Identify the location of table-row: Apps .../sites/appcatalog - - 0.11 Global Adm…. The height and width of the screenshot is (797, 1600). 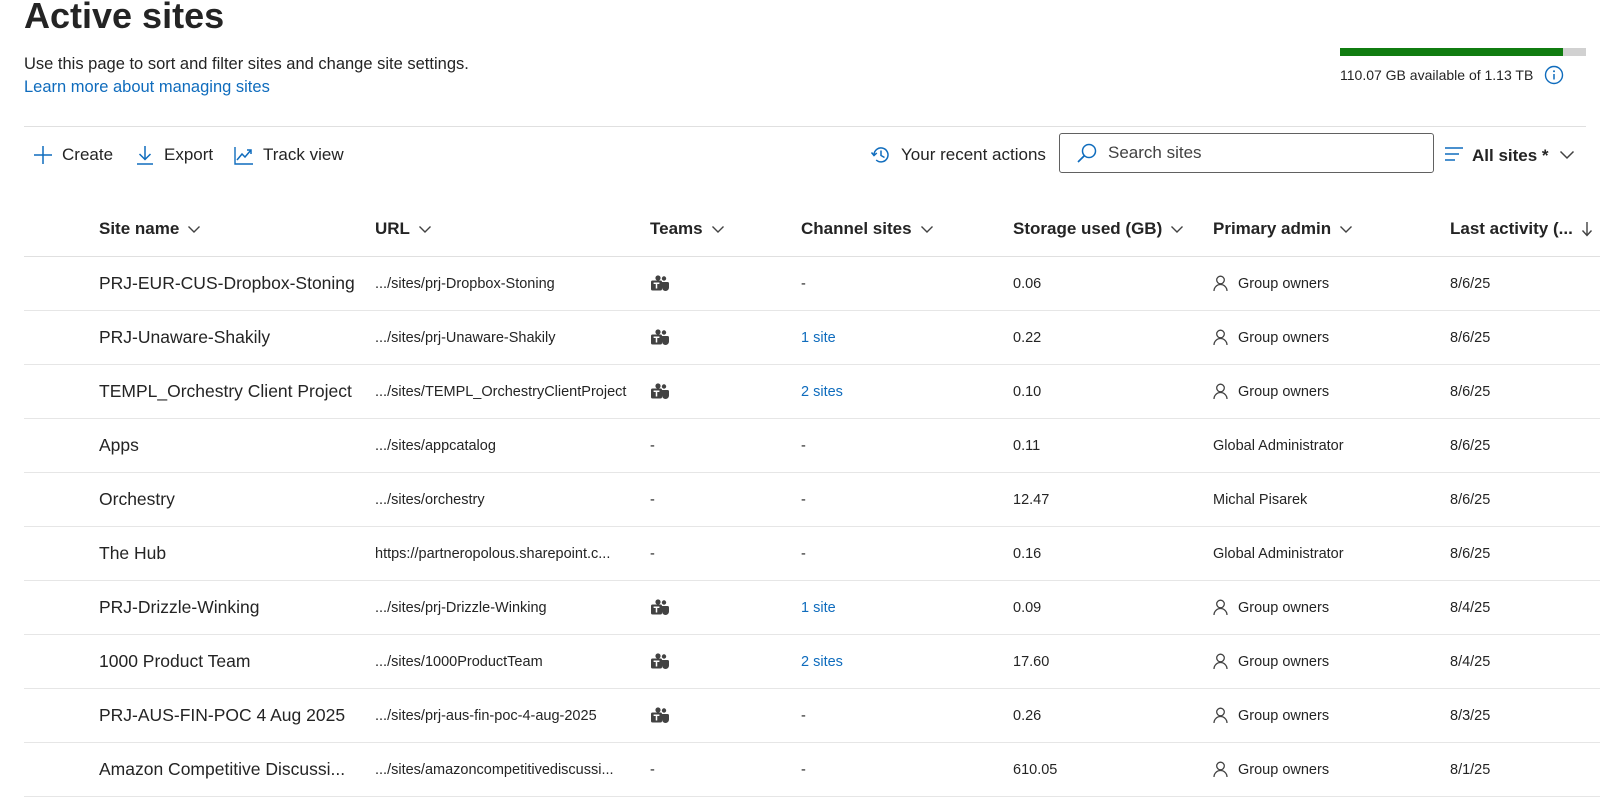
(812, 446).